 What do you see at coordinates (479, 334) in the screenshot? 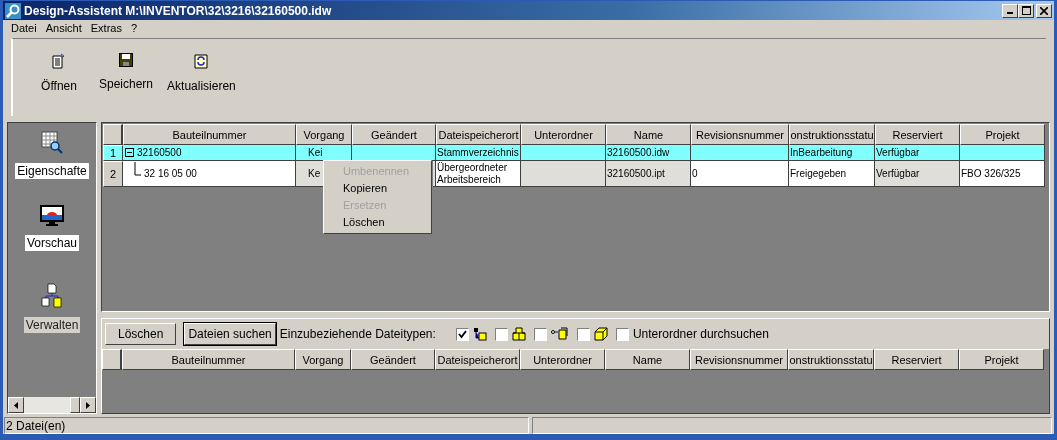
I see `drawing-icon` at bounding box center [479, 334].